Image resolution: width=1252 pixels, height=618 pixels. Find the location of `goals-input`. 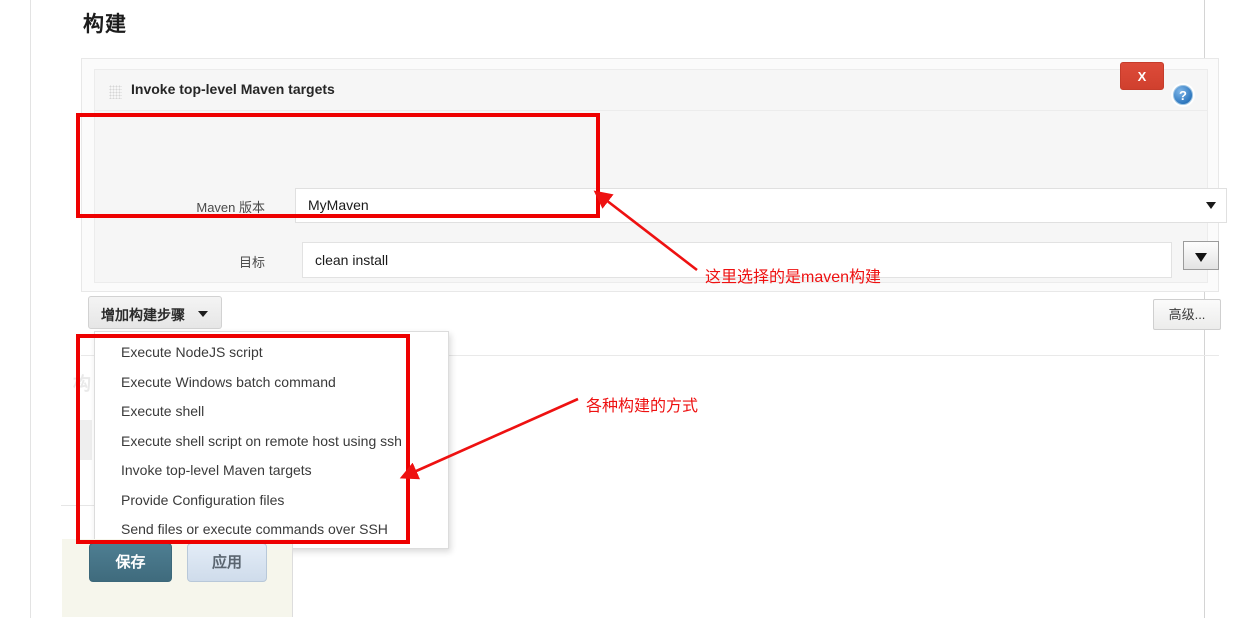

goals-input is located at coordinates (737, 260).